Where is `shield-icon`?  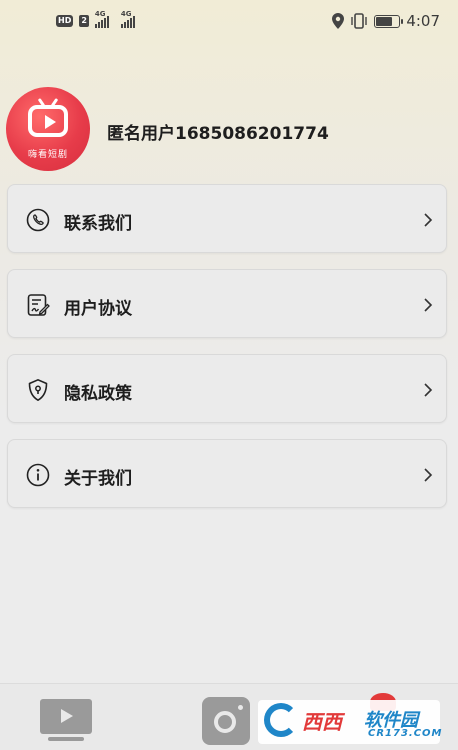
shield-icon is located at coordinates (38, 390).